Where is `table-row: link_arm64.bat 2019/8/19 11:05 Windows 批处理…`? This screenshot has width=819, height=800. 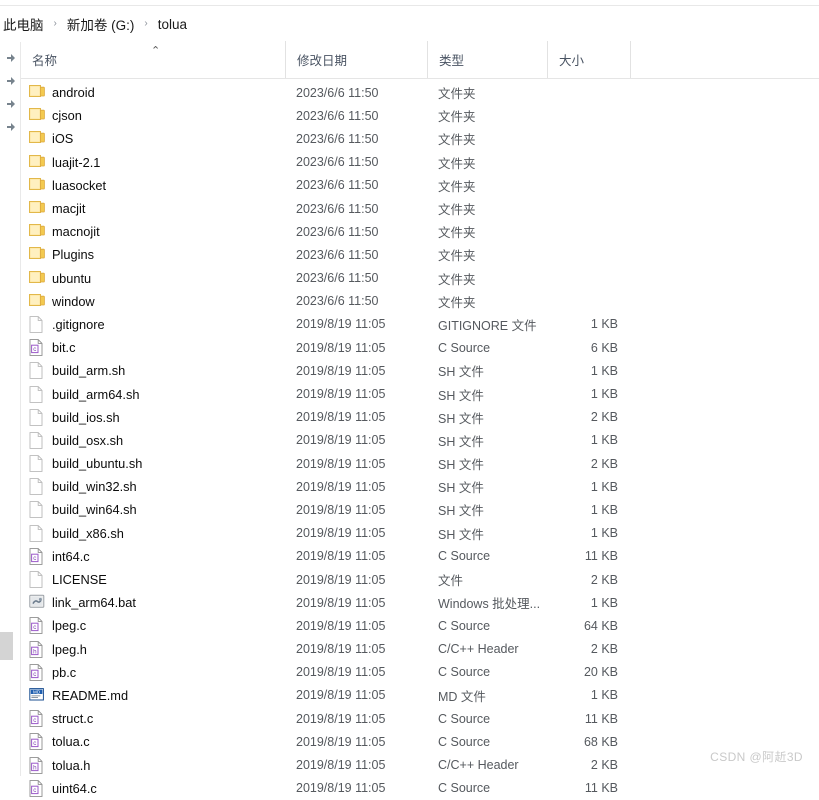 table-row: link_arm64.bat 2019/8/19 11:05 Windows 批处理… is located at coordinates (420, 602).